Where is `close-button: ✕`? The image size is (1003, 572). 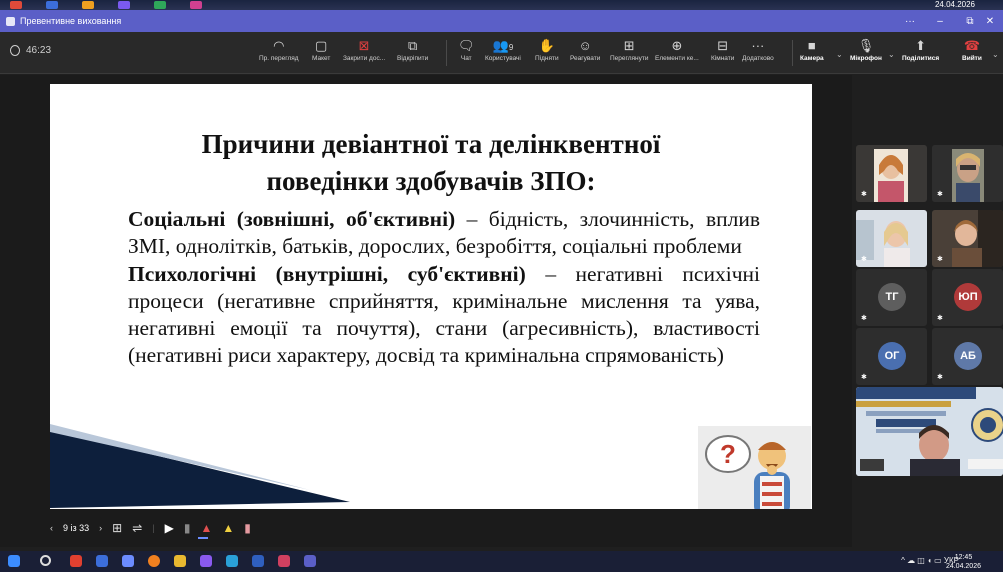
close-button: ✕ is located at coordinates (989, 21).